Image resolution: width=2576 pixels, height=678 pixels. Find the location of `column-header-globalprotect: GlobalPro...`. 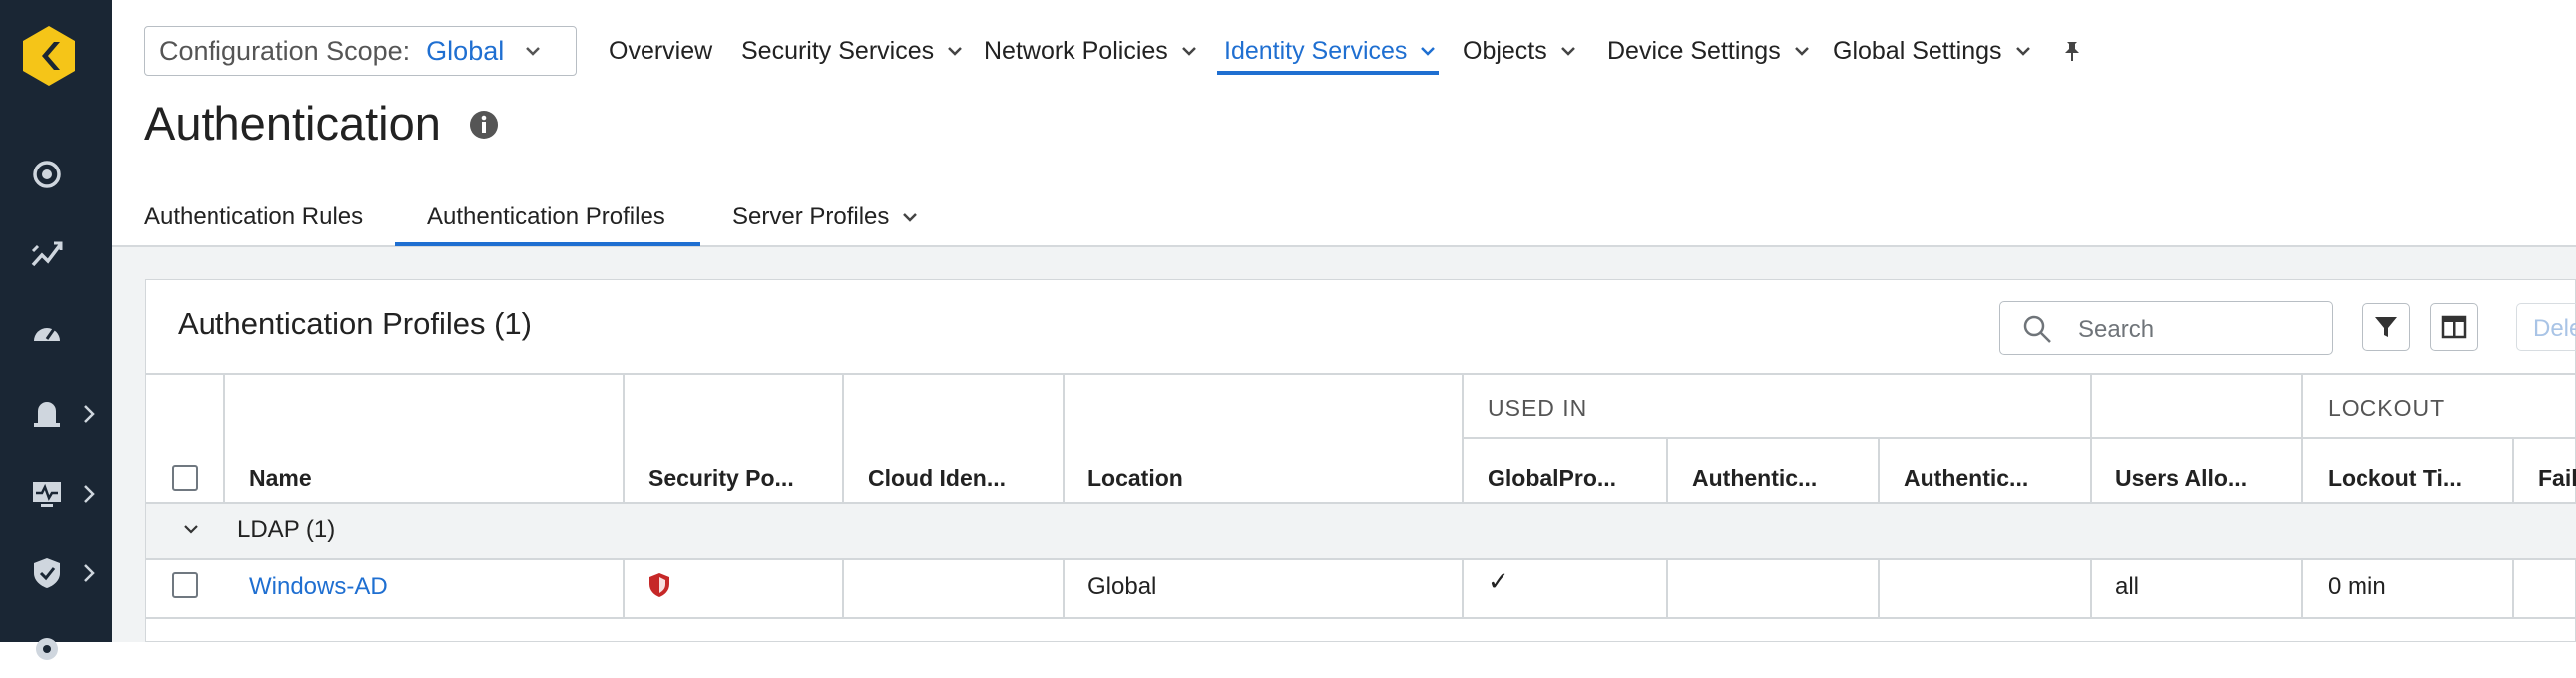

column-header-globalprotect: GlobalPro... is located at coordinates (1552, 478).